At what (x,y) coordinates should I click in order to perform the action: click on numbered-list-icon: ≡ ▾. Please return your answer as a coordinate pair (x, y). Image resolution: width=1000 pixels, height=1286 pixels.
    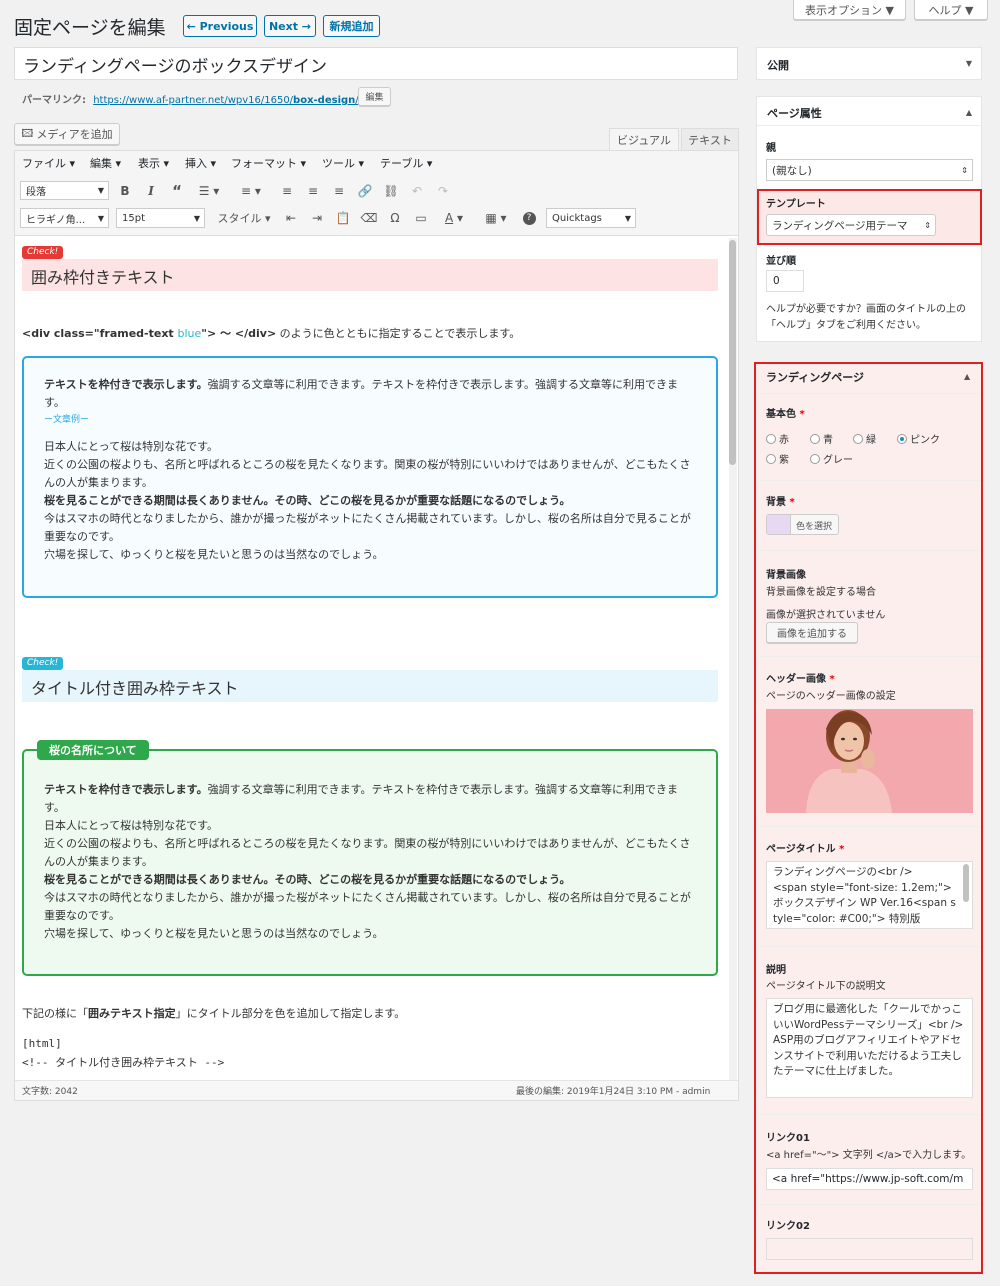
    Looking at the image, I should click on (251, 191).